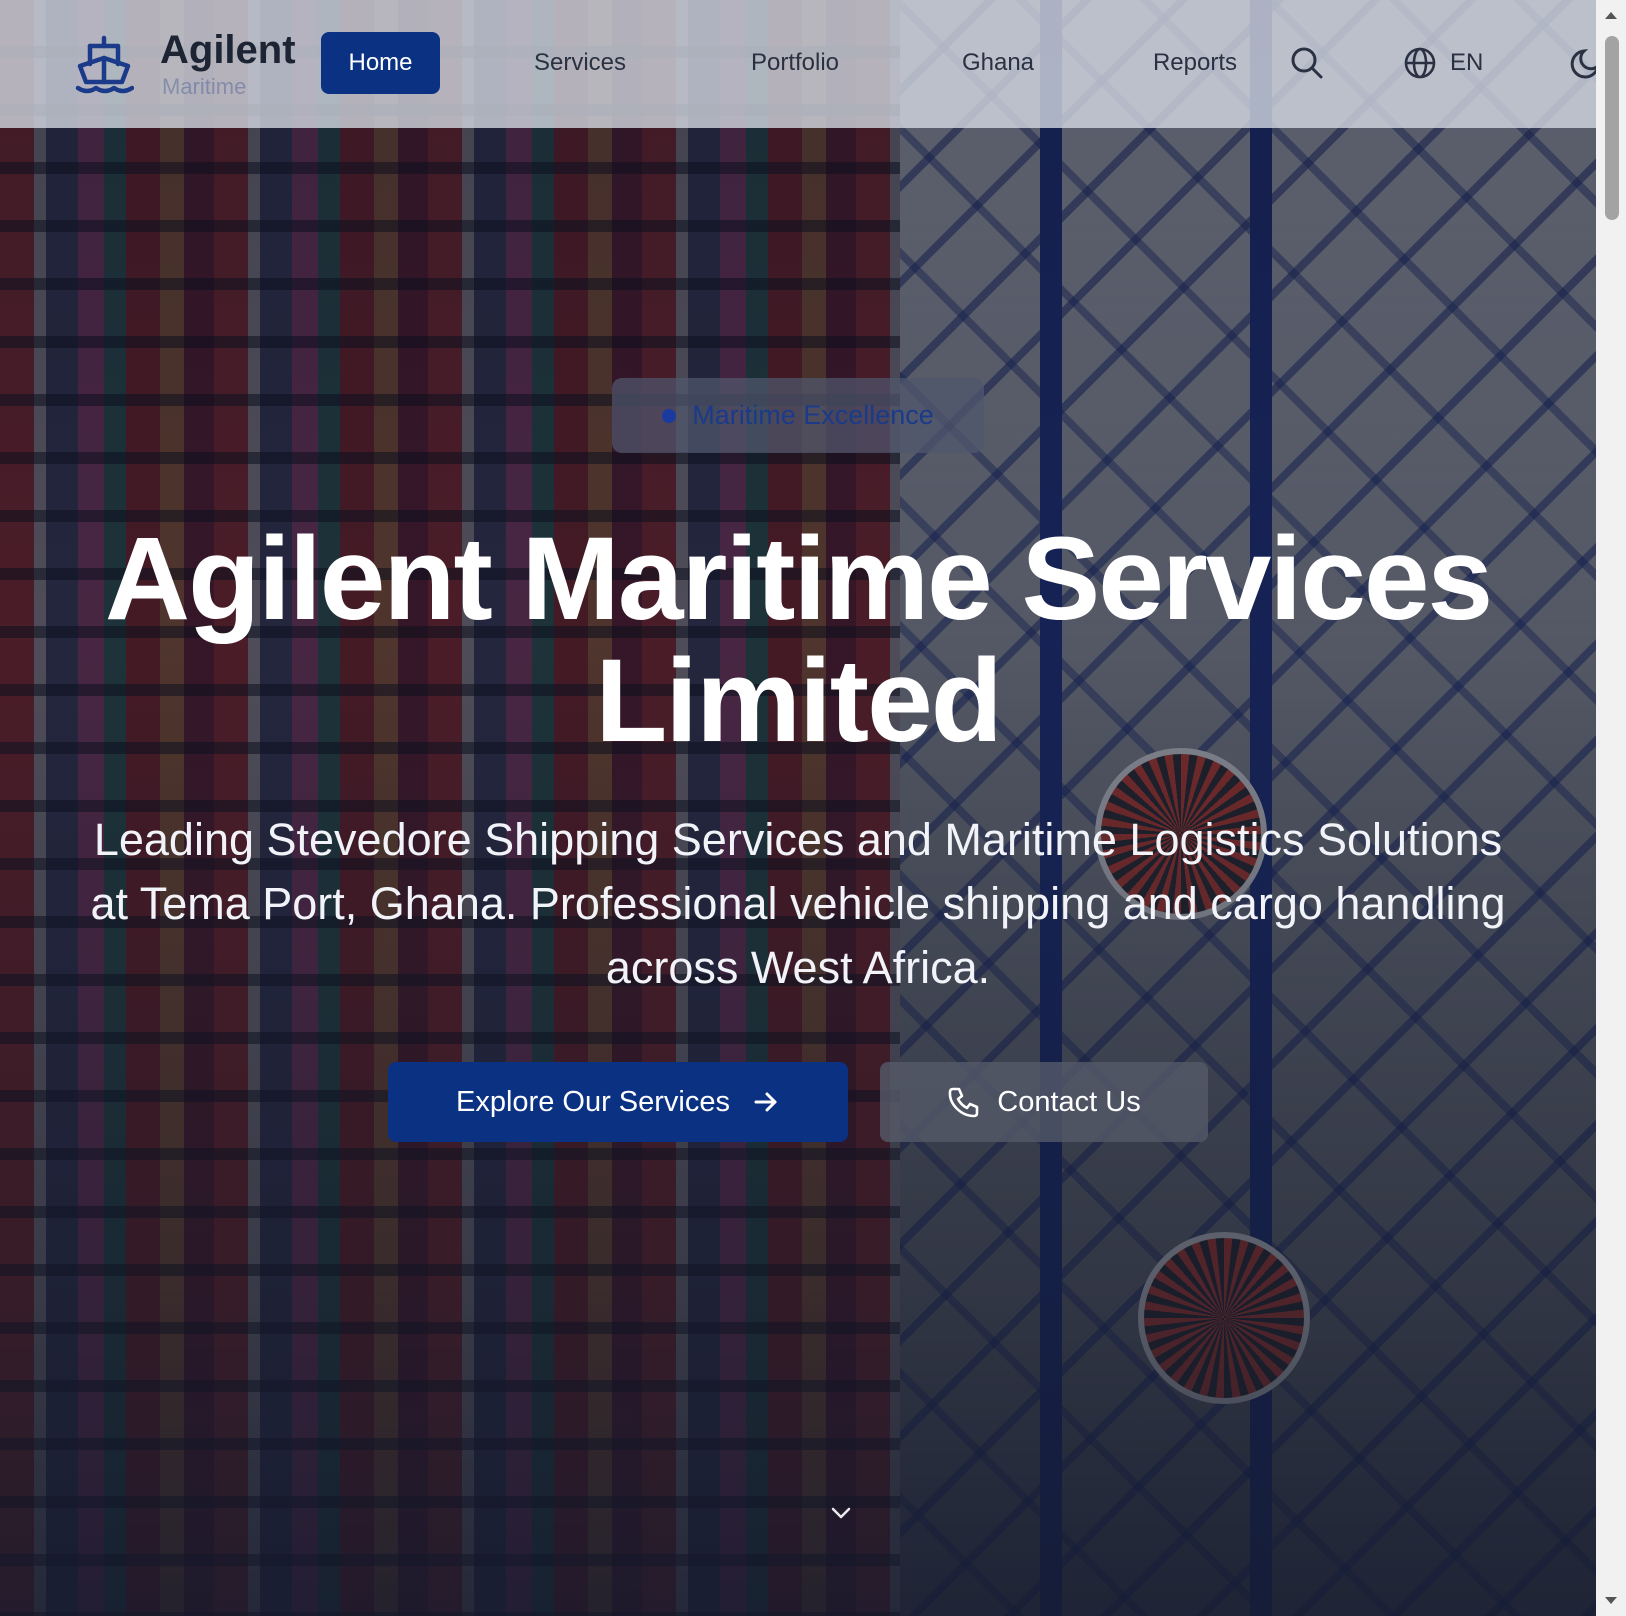 The image size is (1626, 1616). I want to click on hero-title: Agilent Maritime Services Limited, so click(798, 640).